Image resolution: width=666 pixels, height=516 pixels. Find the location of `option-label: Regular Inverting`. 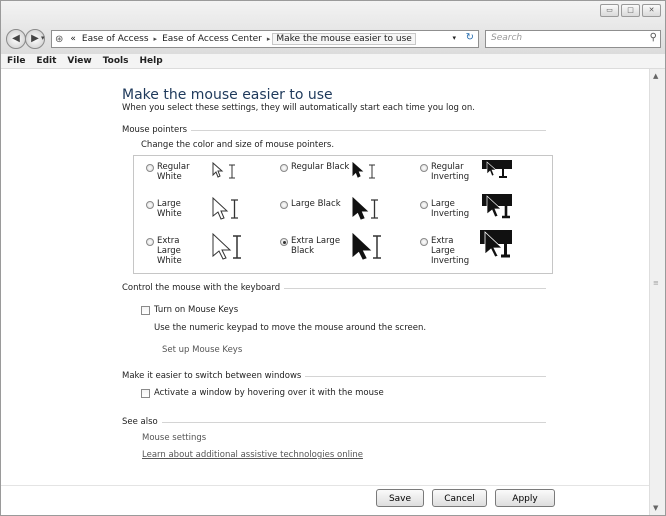

option-label: Regular Inverting is located at coordinates (450, 172).